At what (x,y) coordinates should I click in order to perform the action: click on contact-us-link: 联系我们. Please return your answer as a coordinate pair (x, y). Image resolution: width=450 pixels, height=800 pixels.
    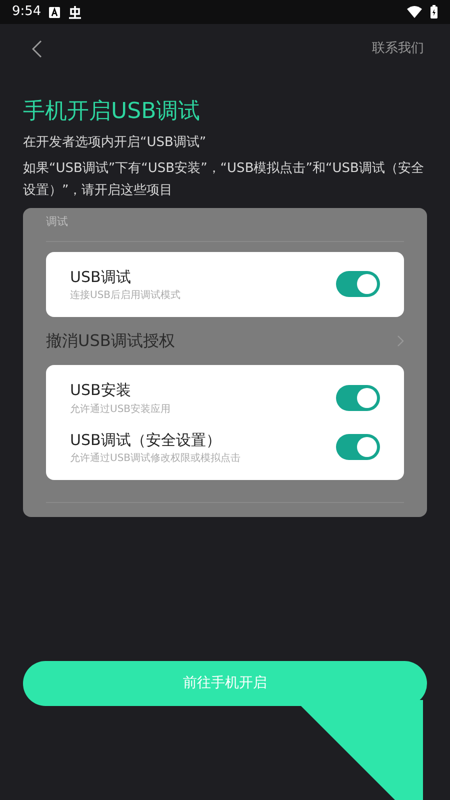
    Looking at the image, I should click on (398, 49).